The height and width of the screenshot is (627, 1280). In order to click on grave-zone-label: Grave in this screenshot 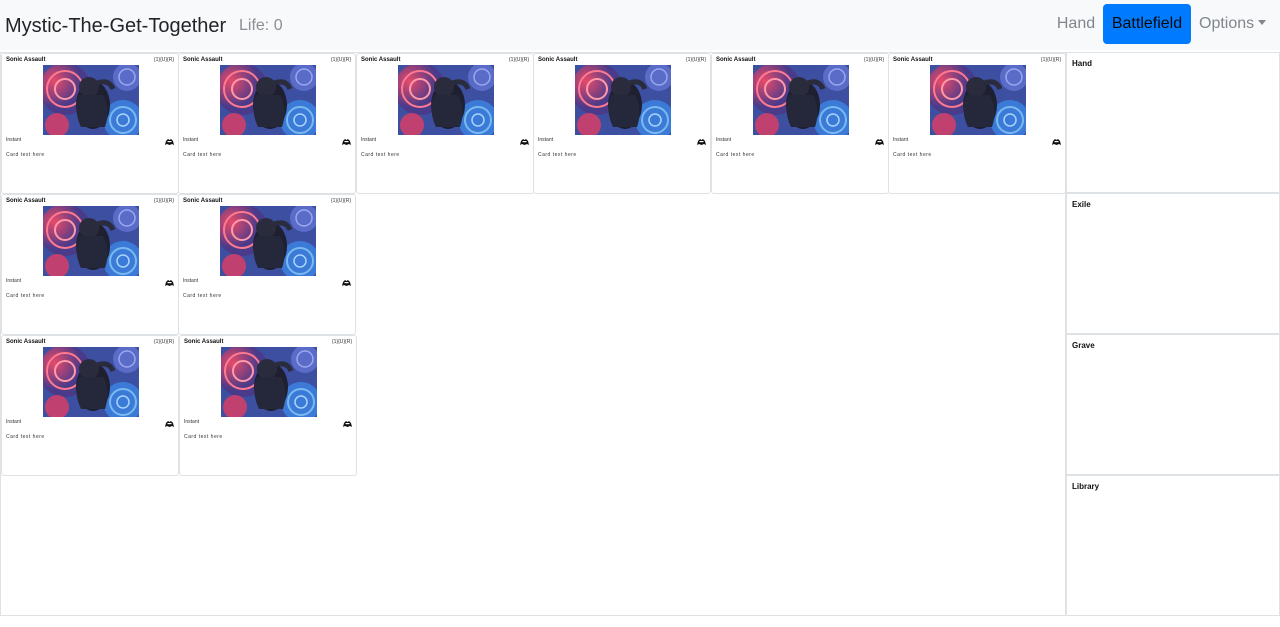, I will do `click(1083, 345)`.